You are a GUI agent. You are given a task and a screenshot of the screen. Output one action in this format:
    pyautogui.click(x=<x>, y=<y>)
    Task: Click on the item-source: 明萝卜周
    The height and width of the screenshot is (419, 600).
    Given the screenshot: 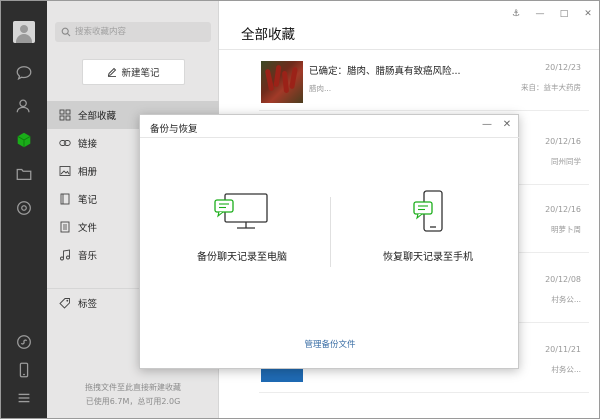 What is the action you would take?
    pyautogui.click(x=566, y=229)
    